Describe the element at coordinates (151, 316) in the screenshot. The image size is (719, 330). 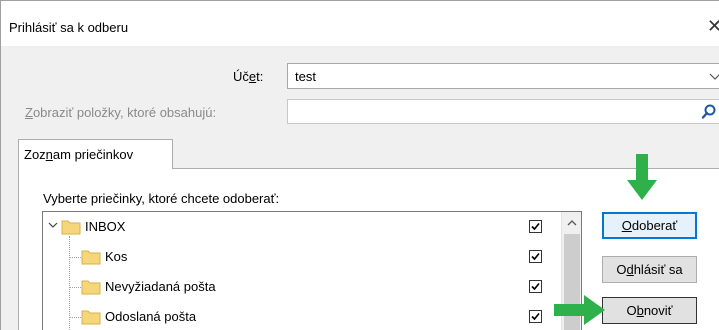
I see `folder-name: Odoslaná pošta` at that location.